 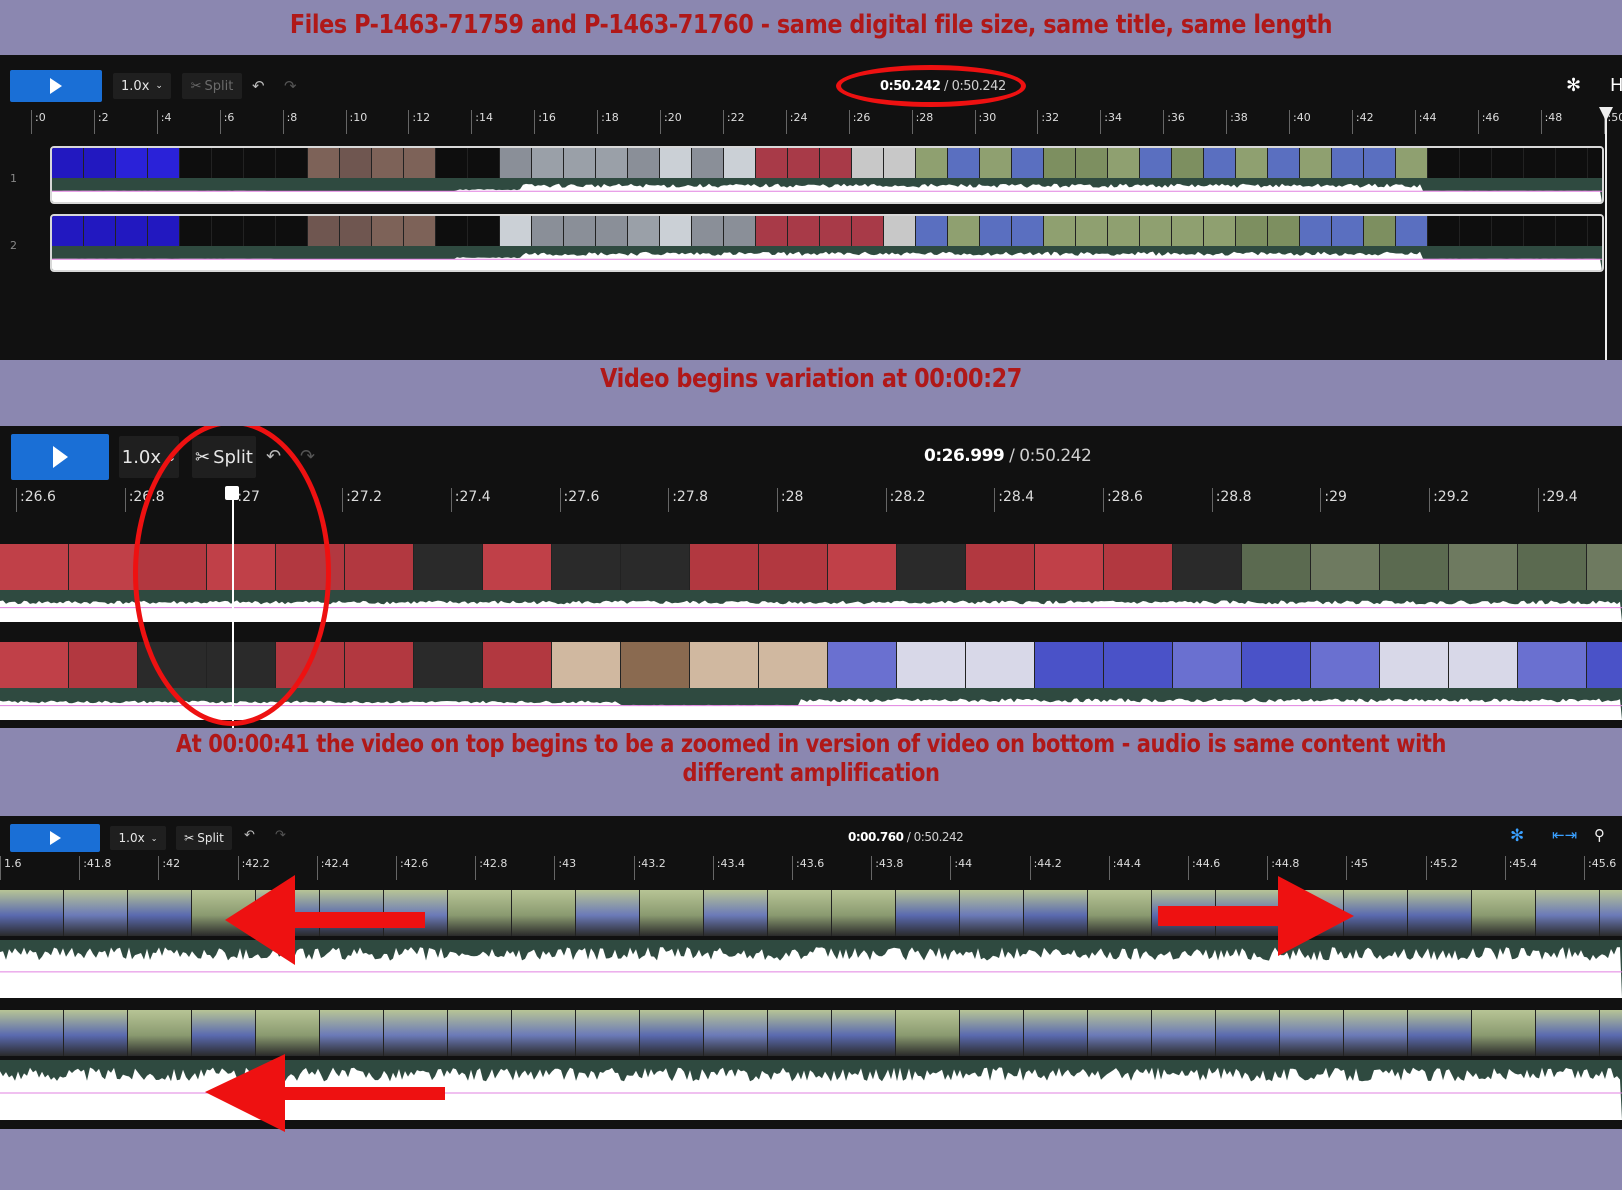 What do you see at coordinates (1362, 122) in the screenshot?
I see `ruler-tick: :42` at bounding box center [1362, 122].